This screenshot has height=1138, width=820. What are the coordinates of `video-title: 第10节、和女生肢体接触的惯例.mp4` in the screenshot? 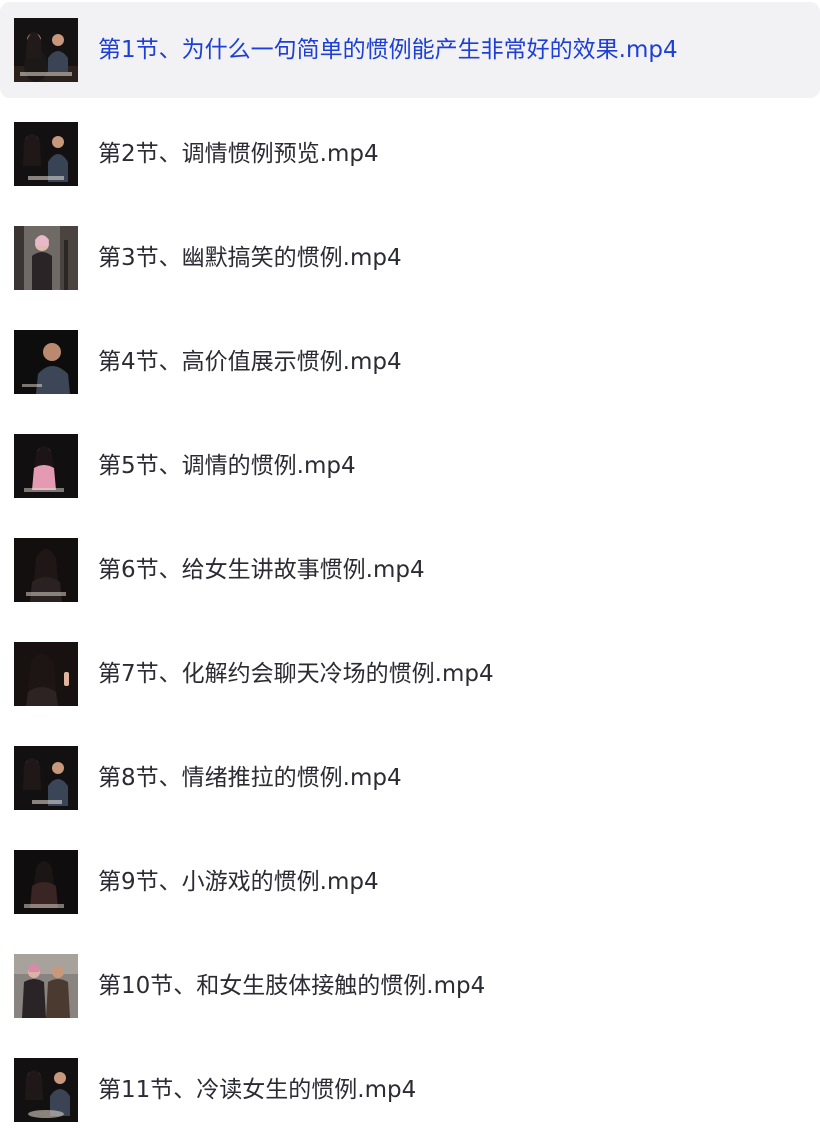 It's located at (292, 986).